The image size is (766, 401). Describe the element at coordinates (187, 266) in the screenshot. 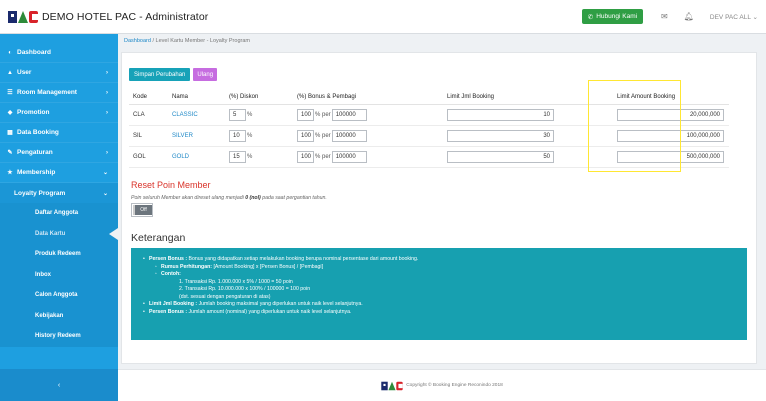

I see `ket-bold: Rumus Perhitungan:` at that location.